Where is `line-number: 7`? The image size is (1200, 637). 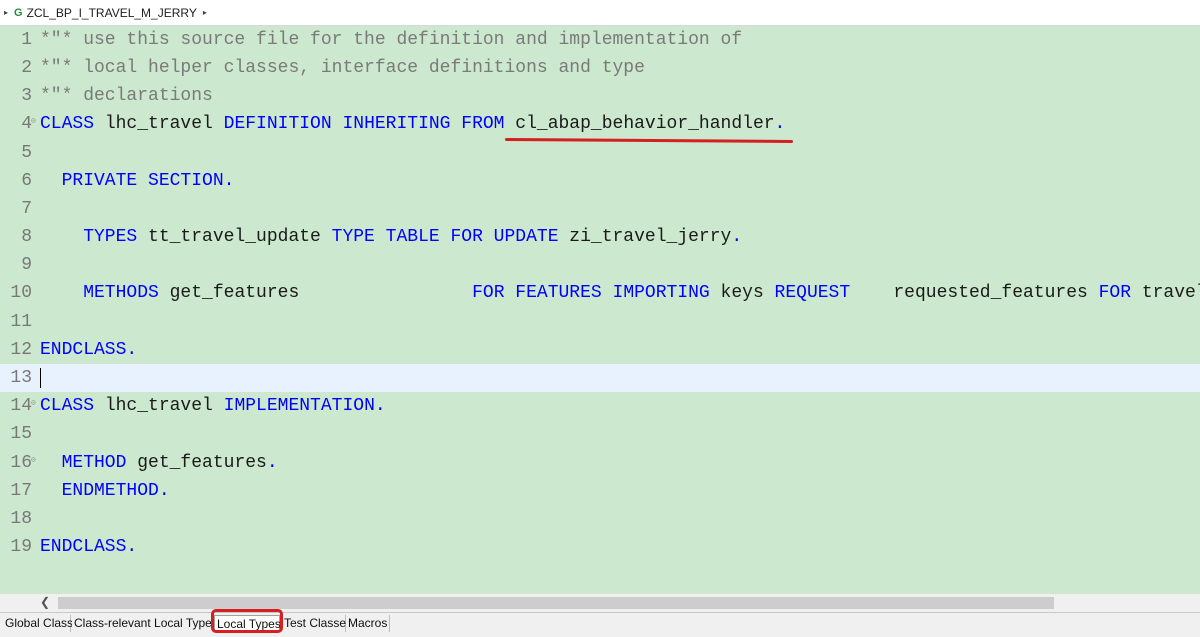
line-number: 7 is located at coordinates (26, 209).